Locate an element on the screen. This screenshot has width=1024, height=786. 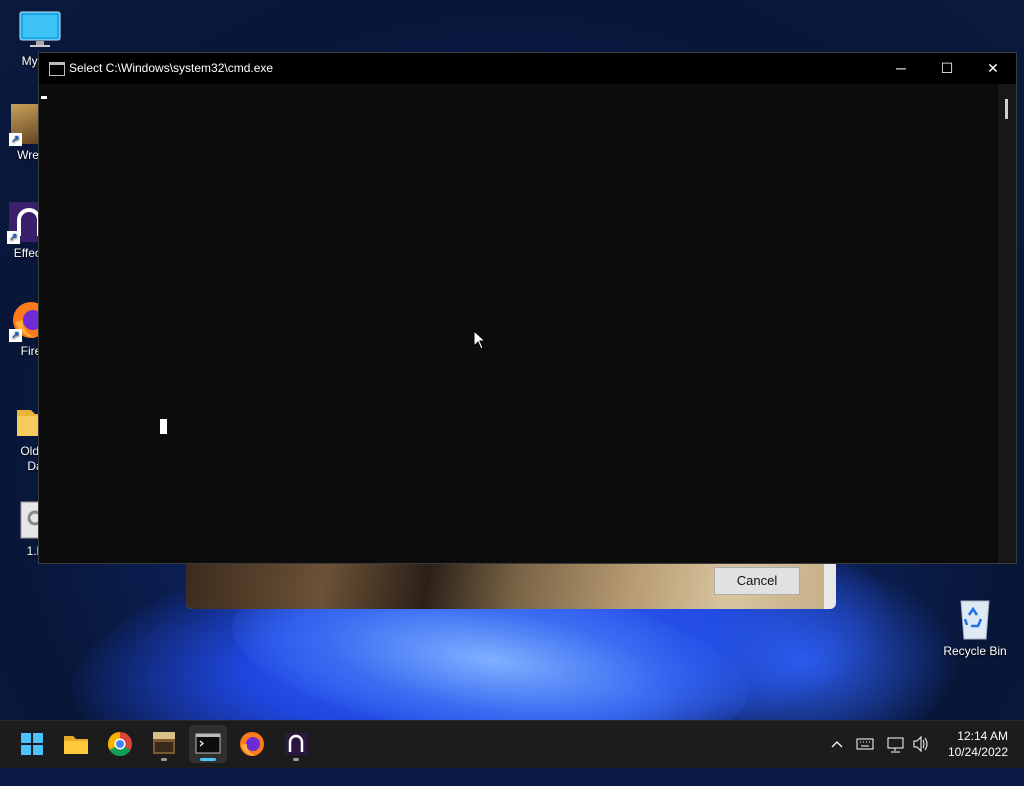
taskbar-chrome is located at coordinates (120, 744).